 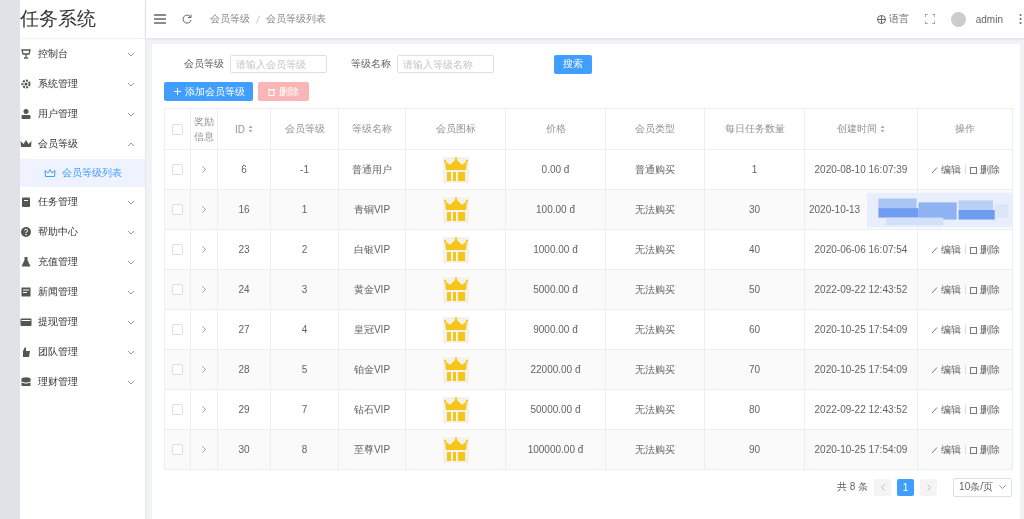 What do you see at coordinates (26, 144) in the screenshot?
I see `crown-icon` at bounding box center [26, 144].